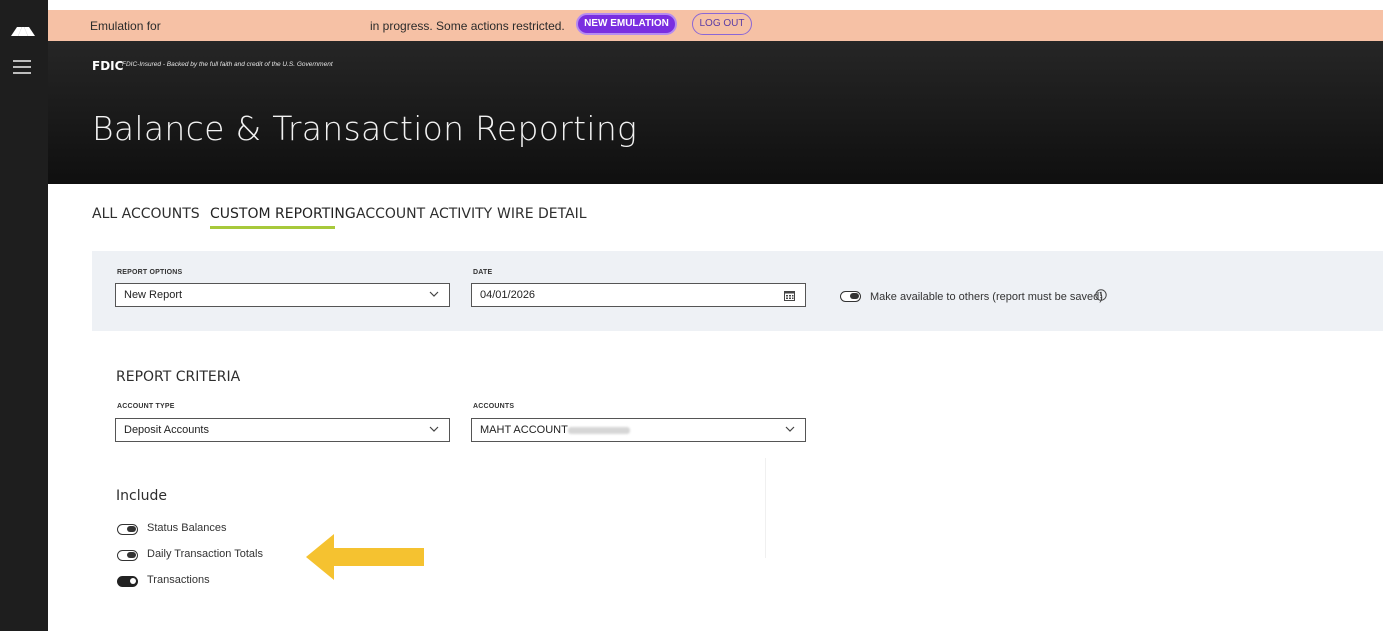 This screenshot has width=1383, height=631. Describe the element at coordinates (146, 214) in the screenshot. I see `tab-all-accounts: ALL ACCOUNTS` at that location.